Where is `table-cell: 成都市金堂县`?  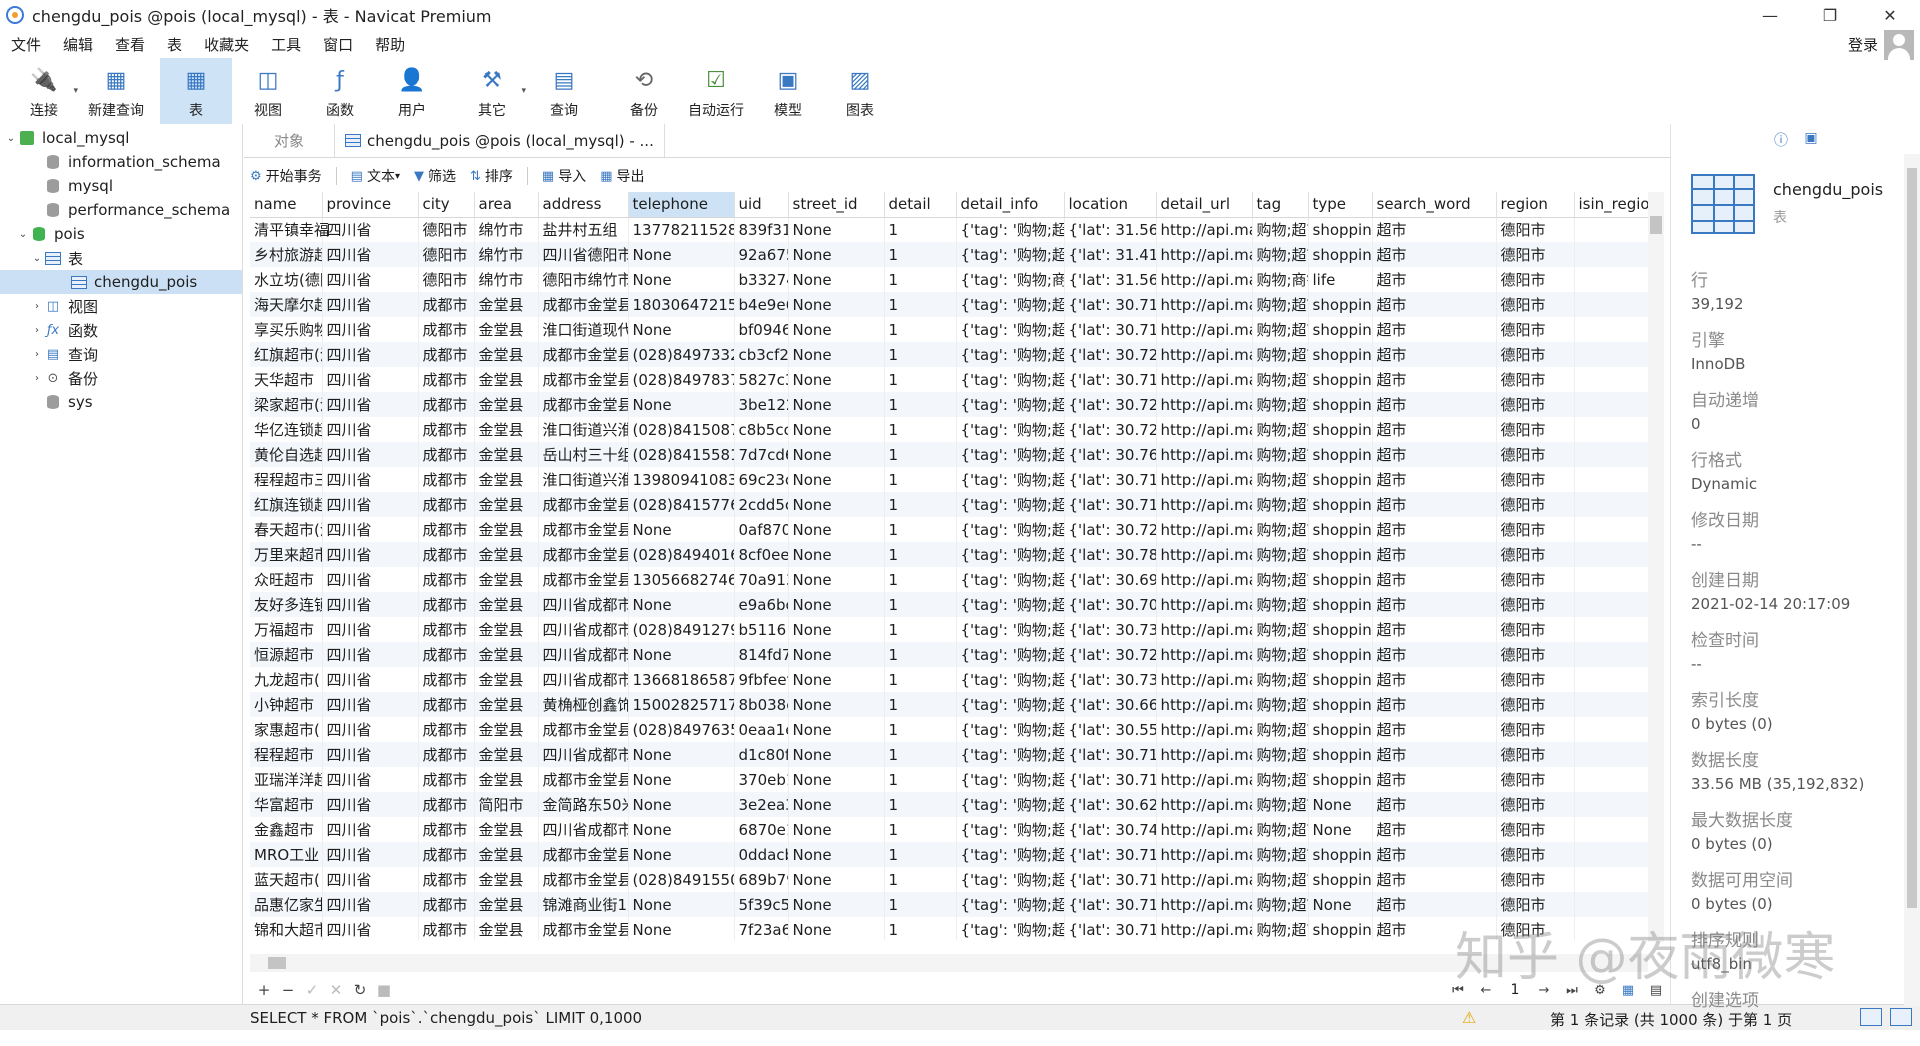 table-cell: 成都市金堂县 is located at coordinates (583, 529).